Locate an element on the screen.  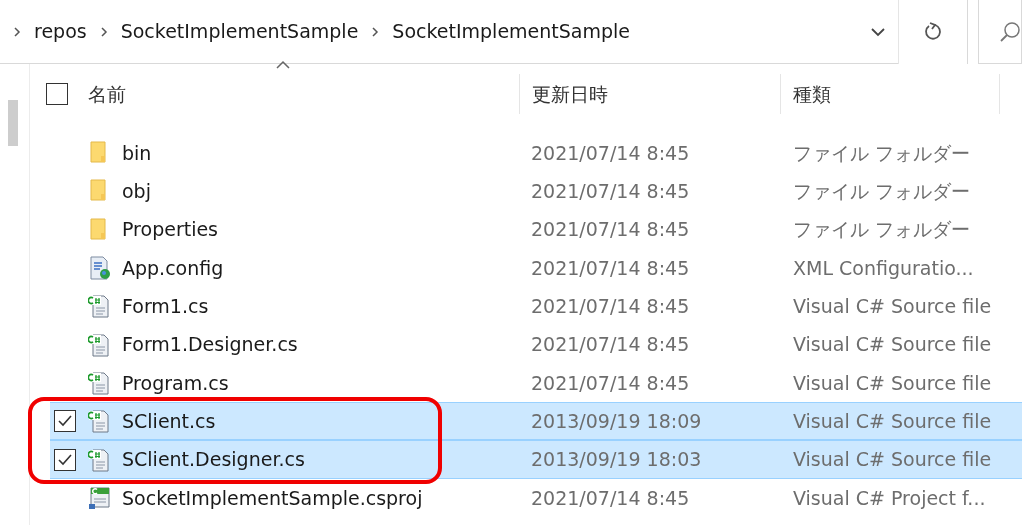
file-name: SocketImplementSample.csproj is located at coordinates (272, 498).